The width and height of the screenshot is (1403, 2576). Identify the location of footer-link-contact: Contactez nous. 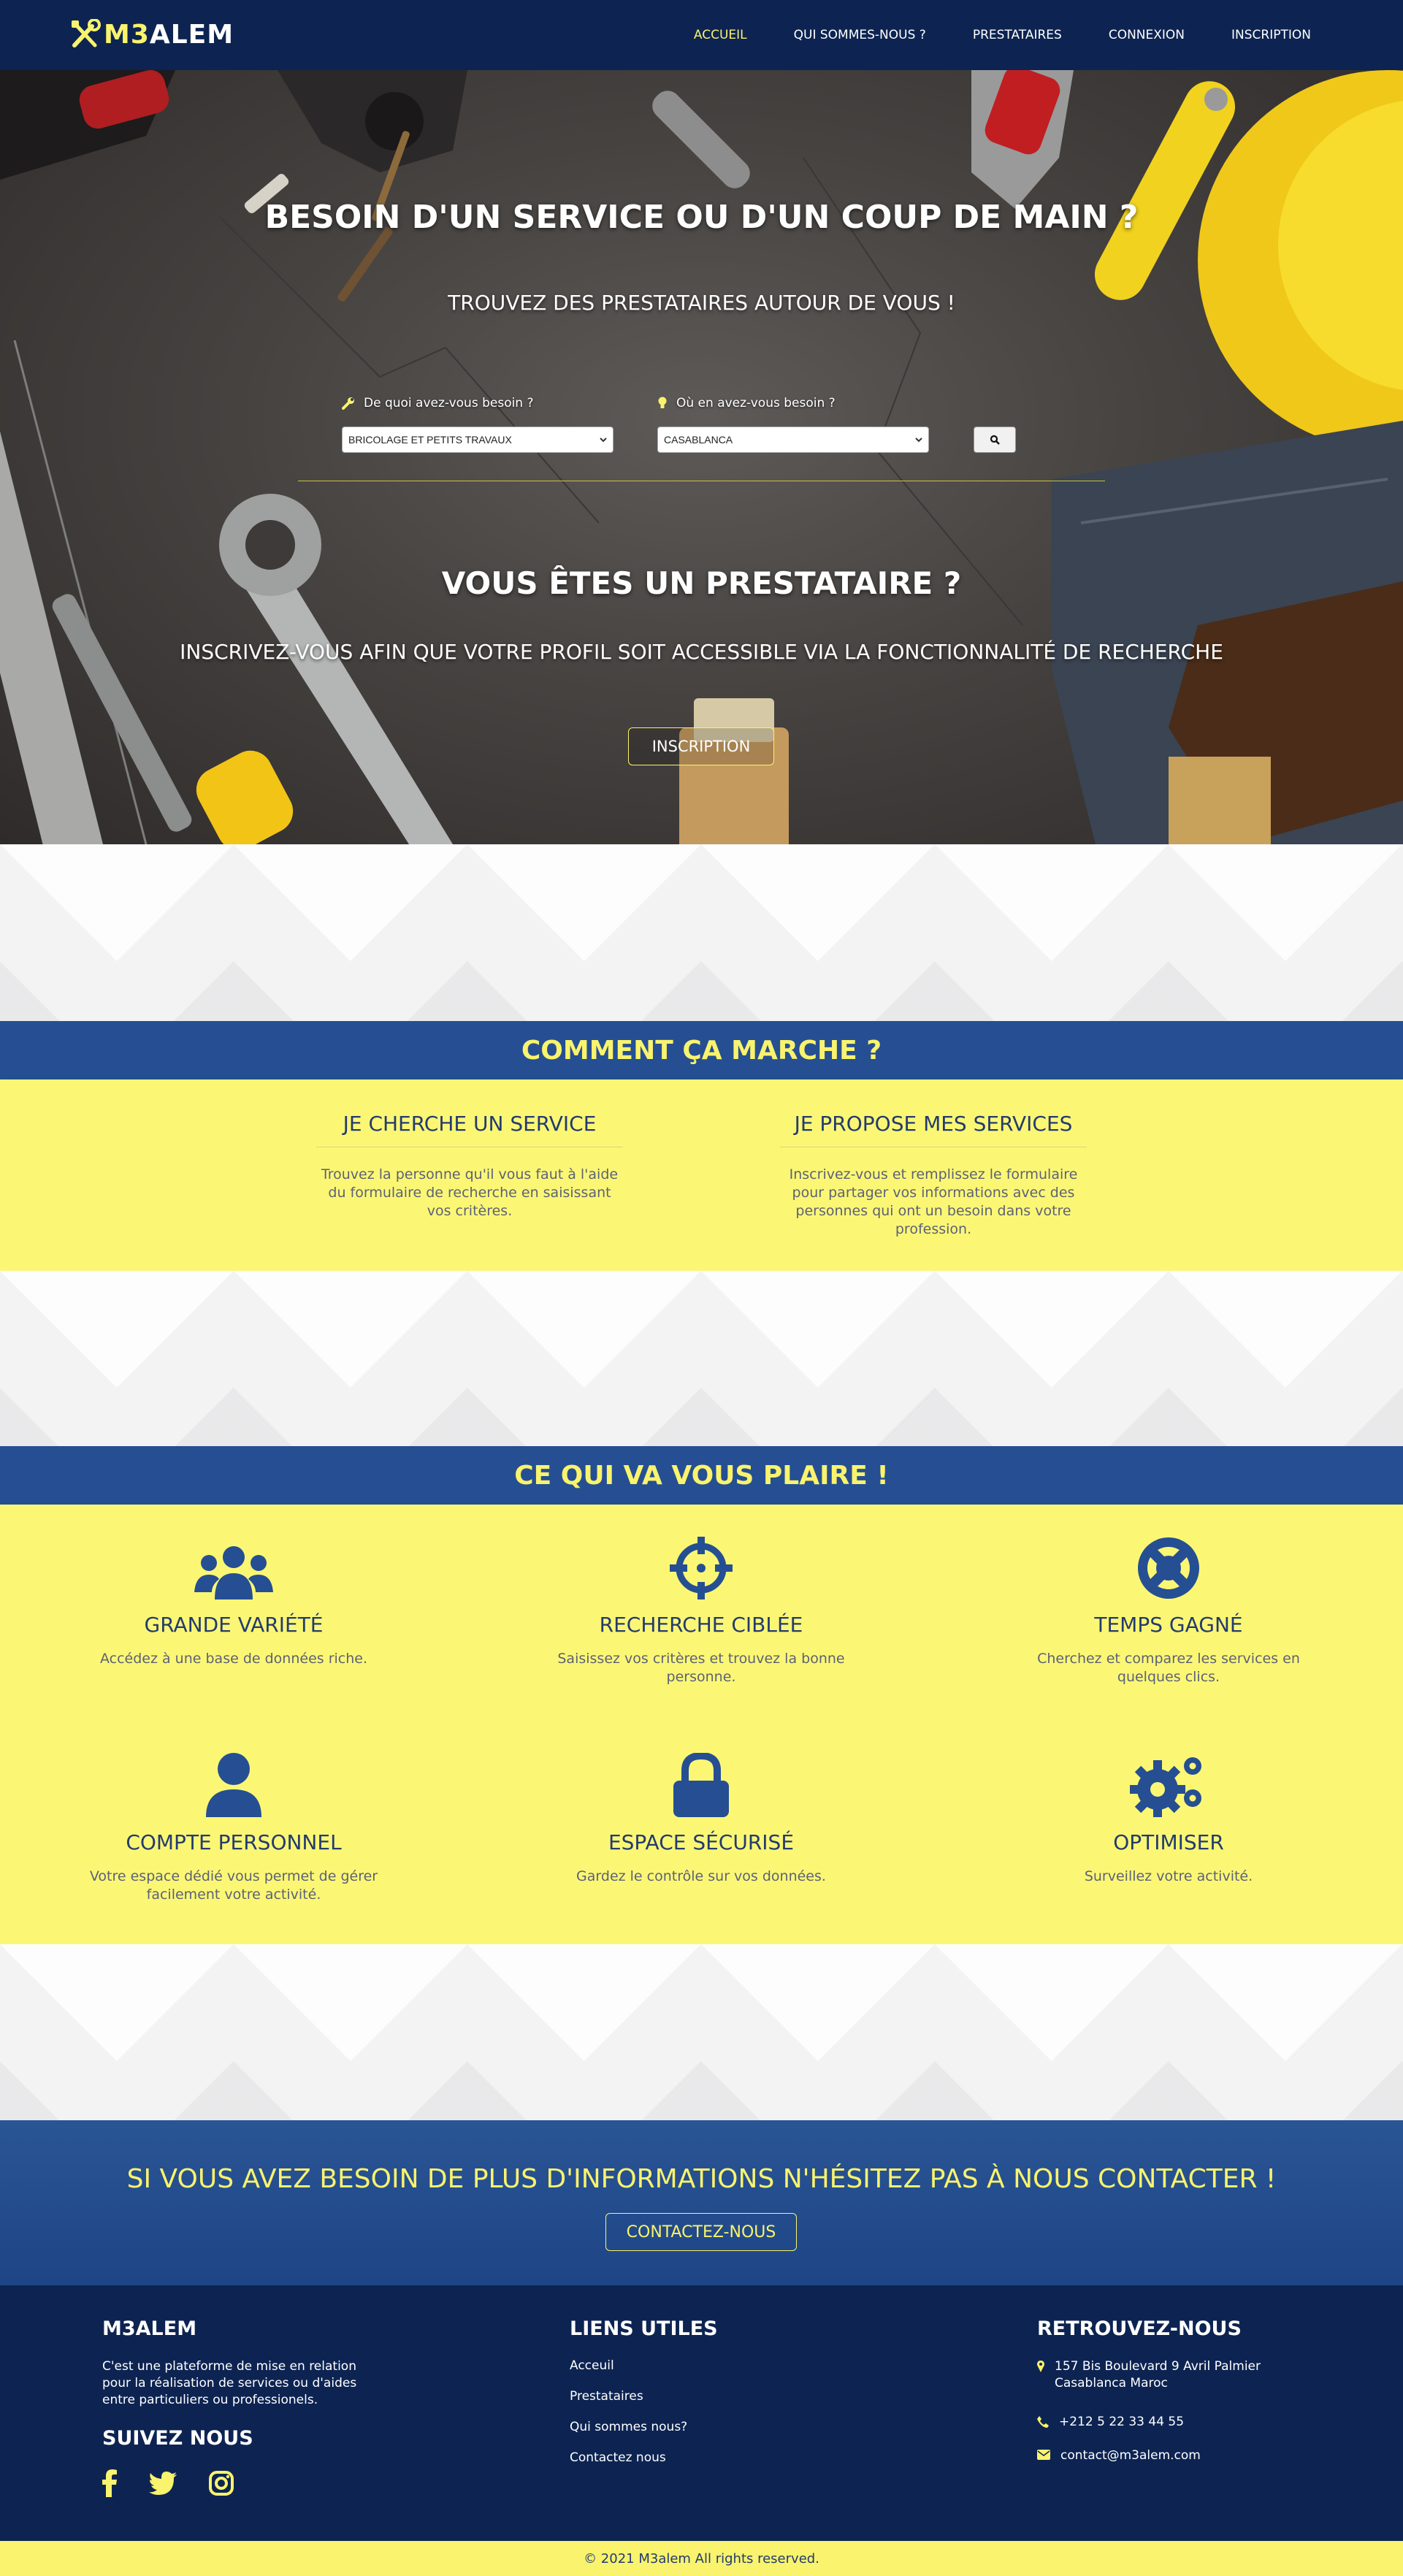
(618, 2457).